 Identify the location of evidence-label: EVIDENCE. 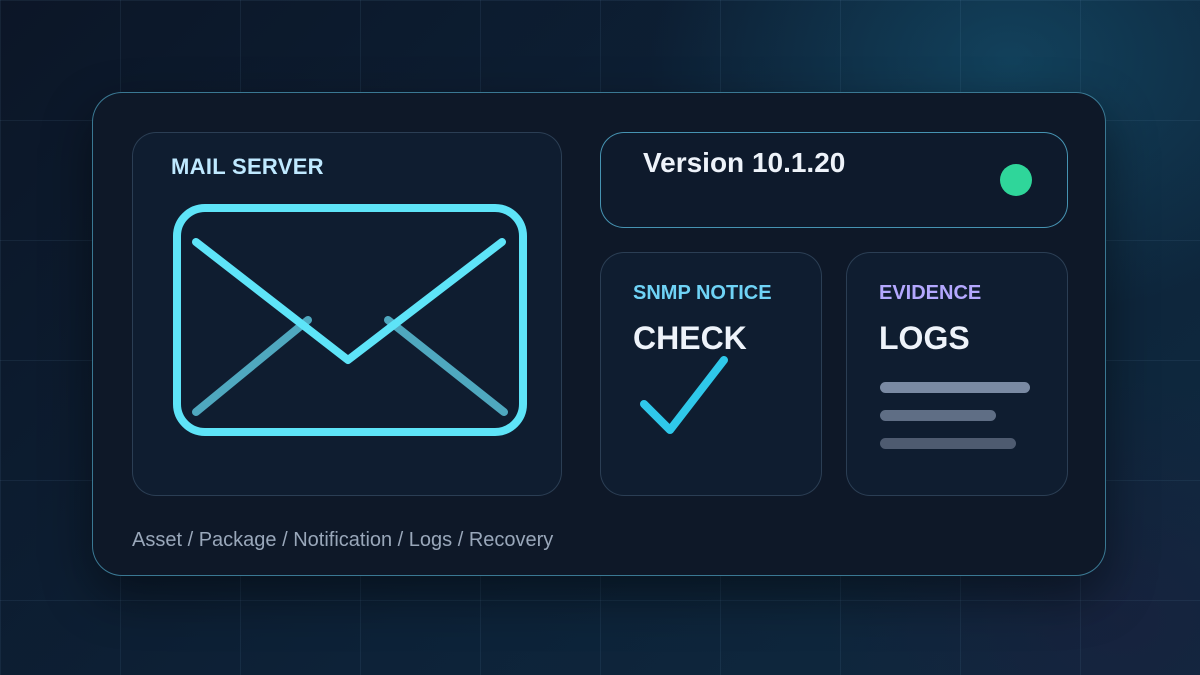
(930, 293).